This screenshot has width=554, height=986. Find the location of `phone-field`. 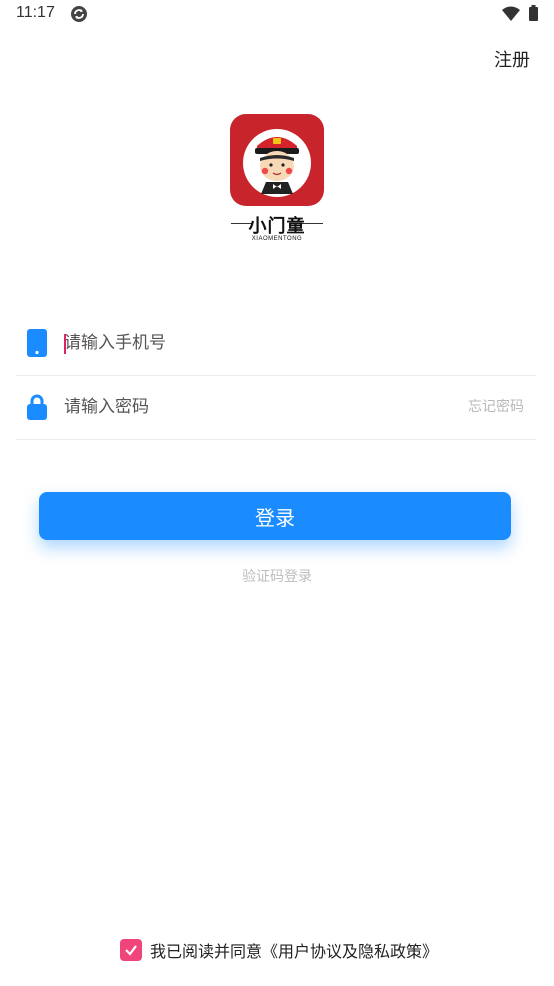

phone-field is located at coordinates (276, 344).